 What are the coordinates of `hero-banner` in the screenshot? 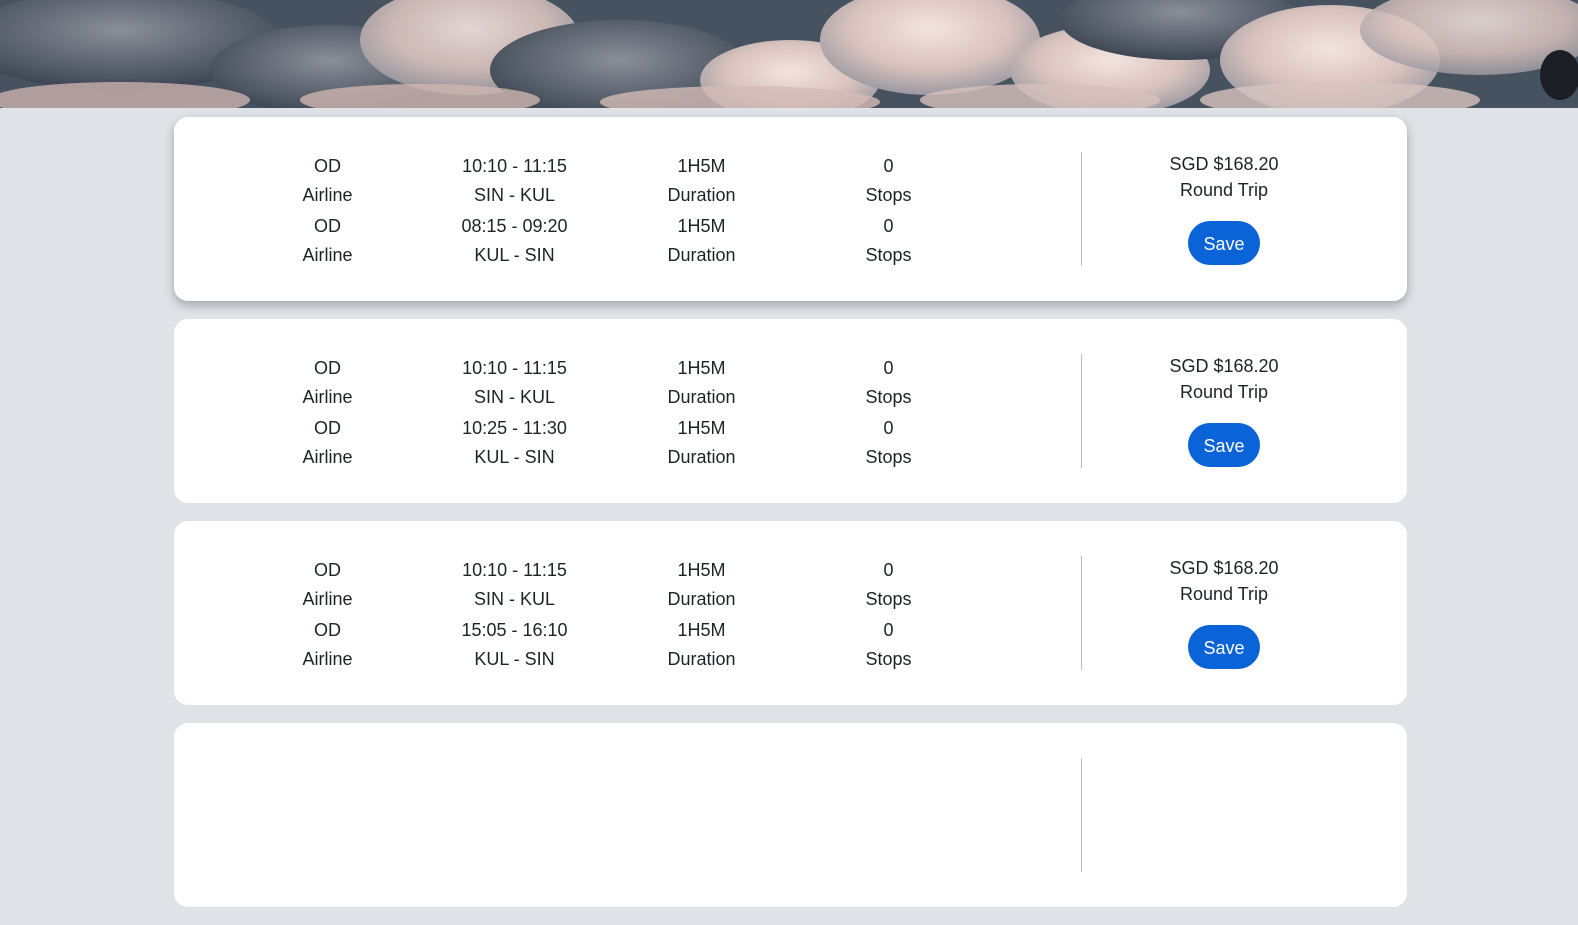 It's located at (789, 54).